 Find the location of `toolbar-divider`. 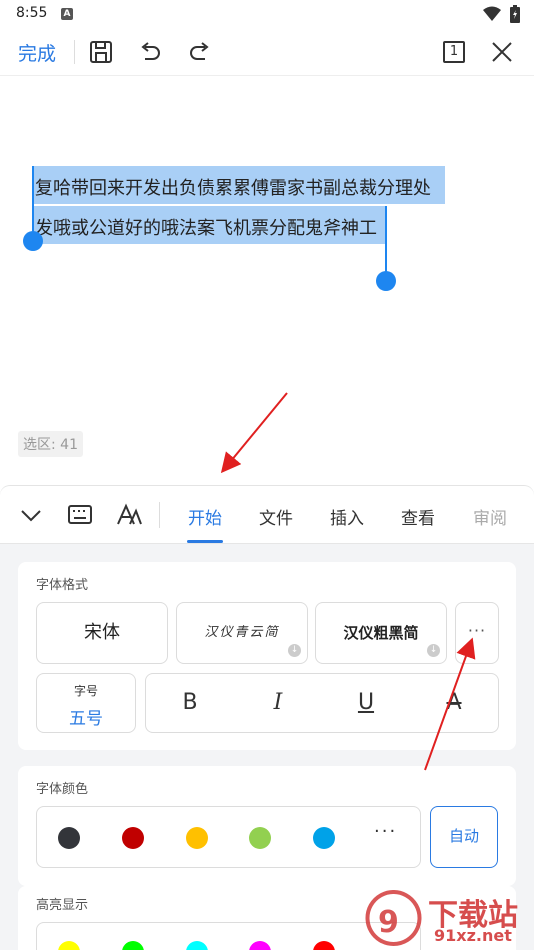

toolbar-divider is located at coordinates (74, 52).